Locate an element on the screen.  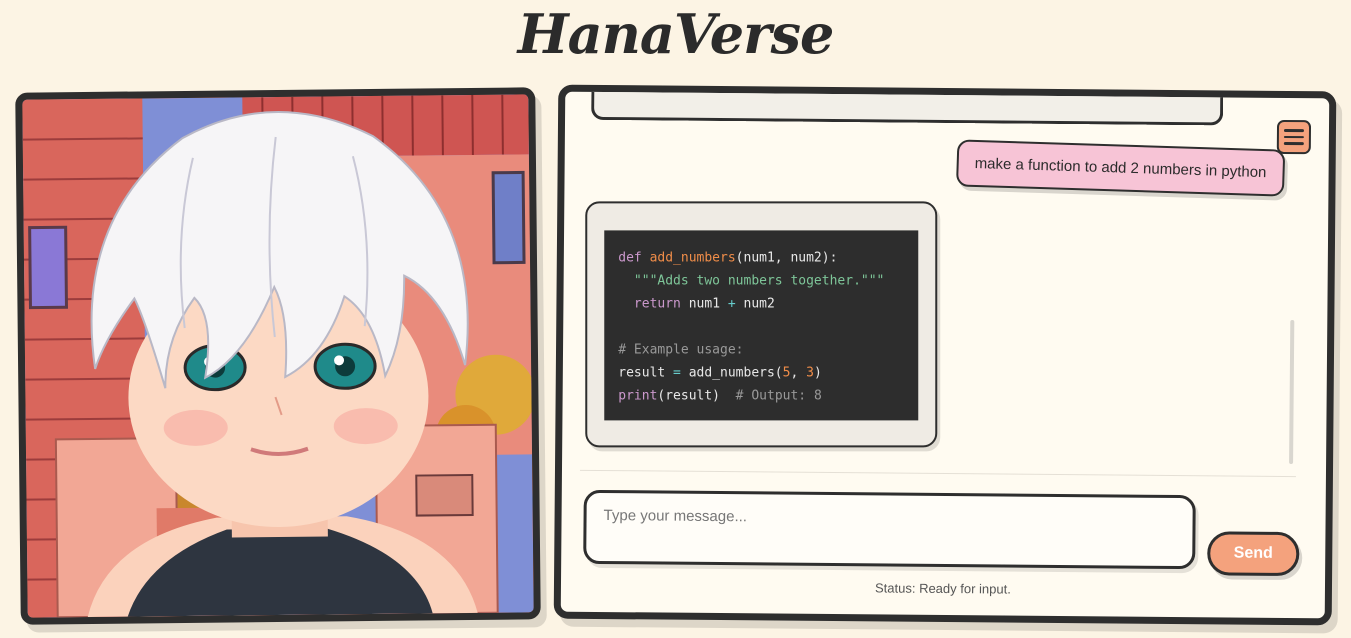
status-text: Status: Ready for input. is located at coordinates (942, 588).